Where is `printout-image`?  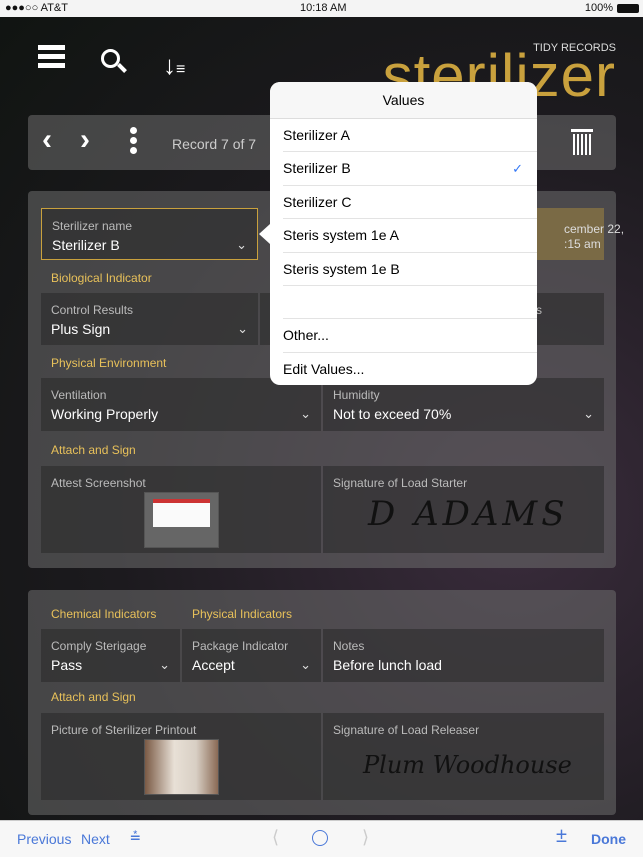
printout-image is located at coordinates (181, 767).